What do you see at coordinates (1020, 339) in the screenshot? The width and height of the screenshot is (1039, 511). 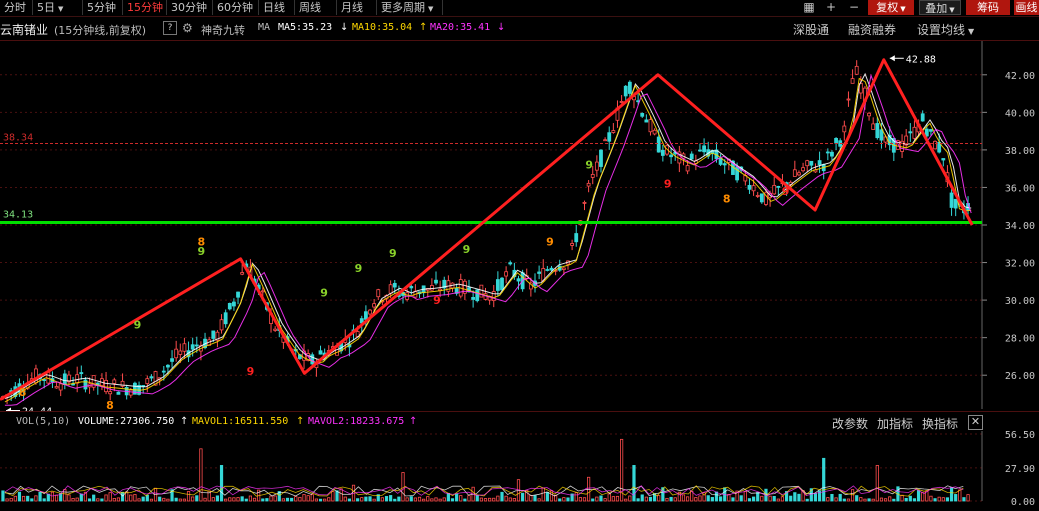 I see `y-tick-label: 28.00` at bounding box center [1020, 339].